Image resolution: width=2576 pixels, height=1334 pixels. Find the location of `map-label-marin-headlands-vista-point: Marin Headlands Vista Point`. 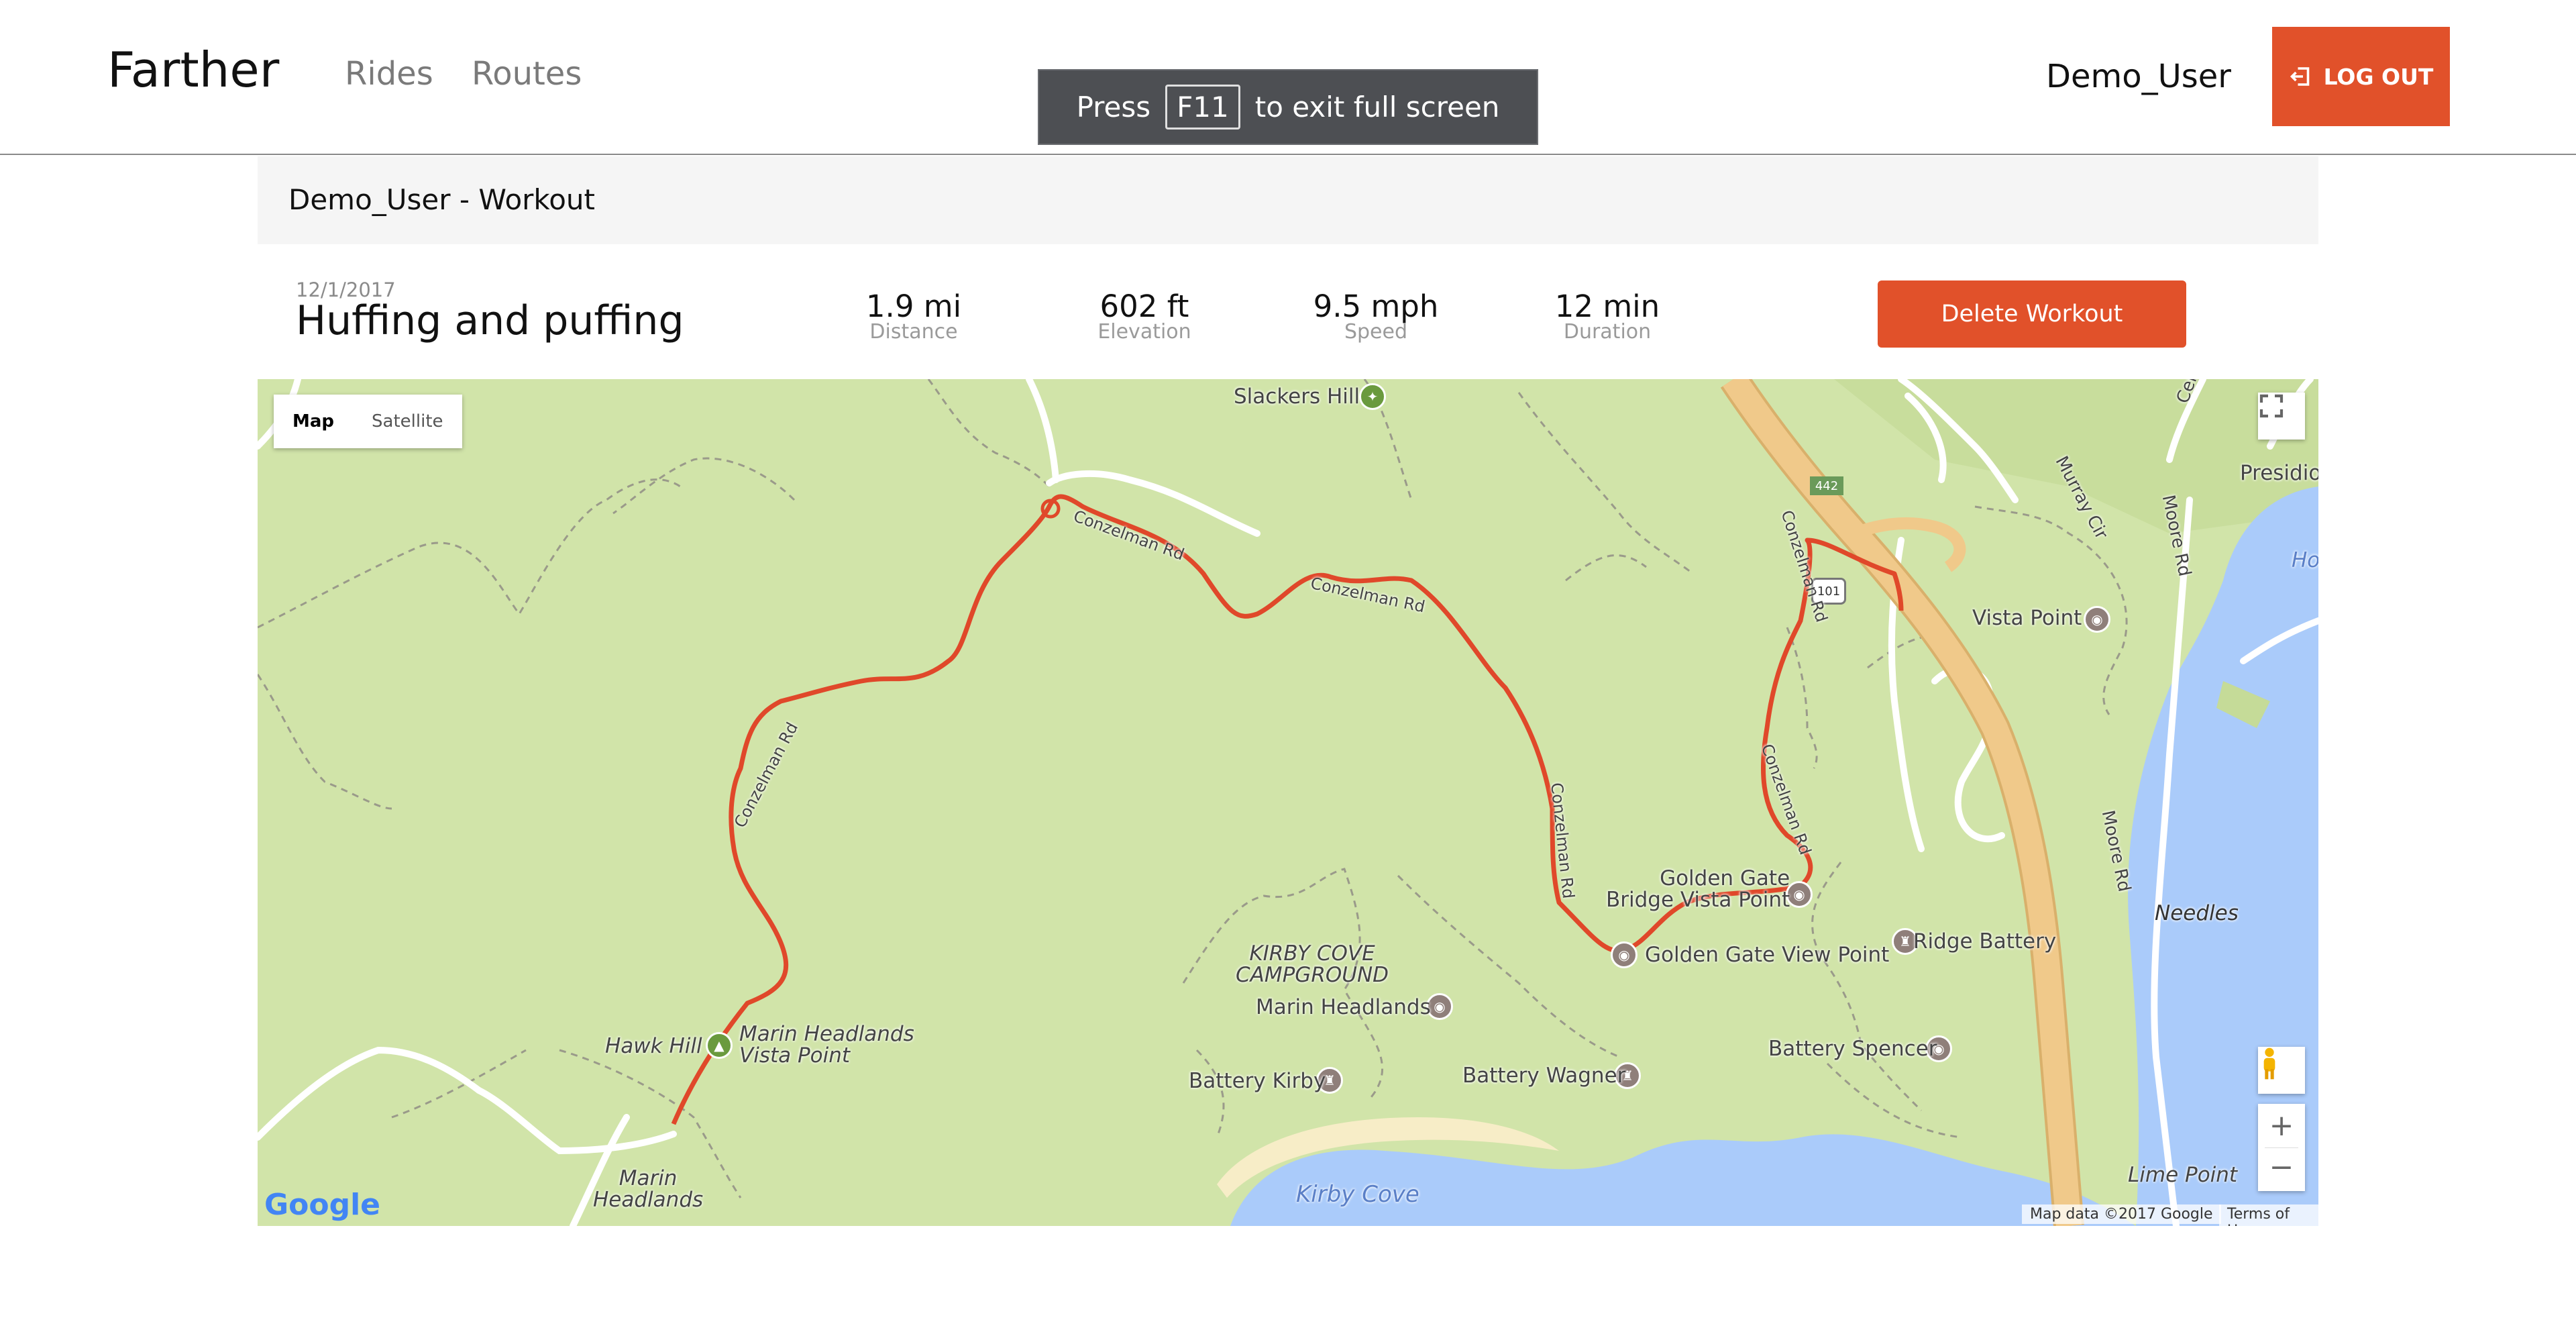

map-label-marin-headlands-vista-point: Marin Headlands Vista Point is located at coordinates (826, 1045).